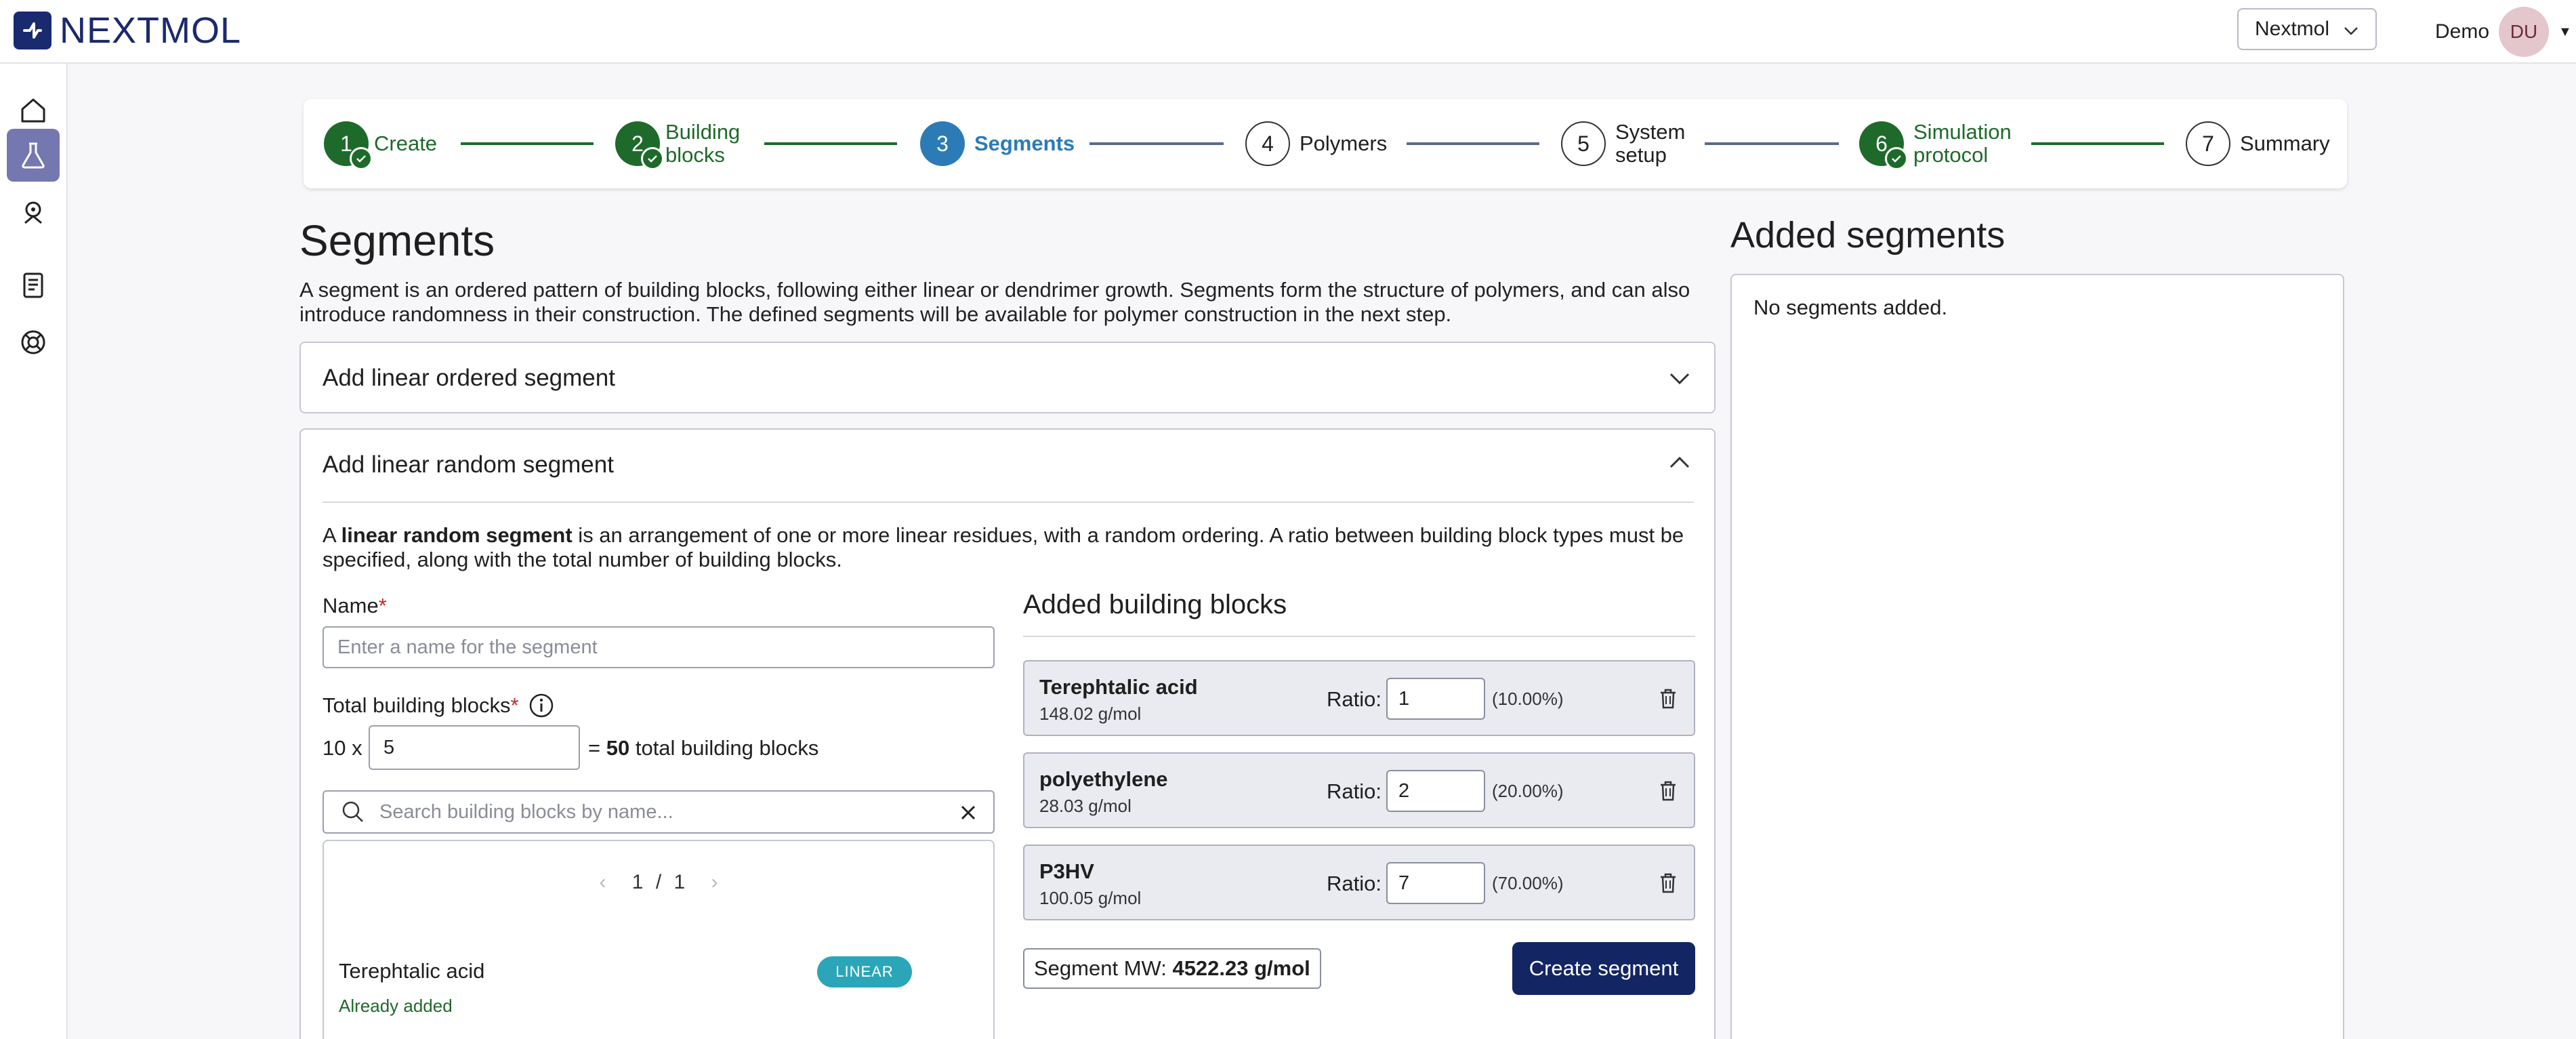  I want to click on step-segments: 3 Segments, so click(997, 144).